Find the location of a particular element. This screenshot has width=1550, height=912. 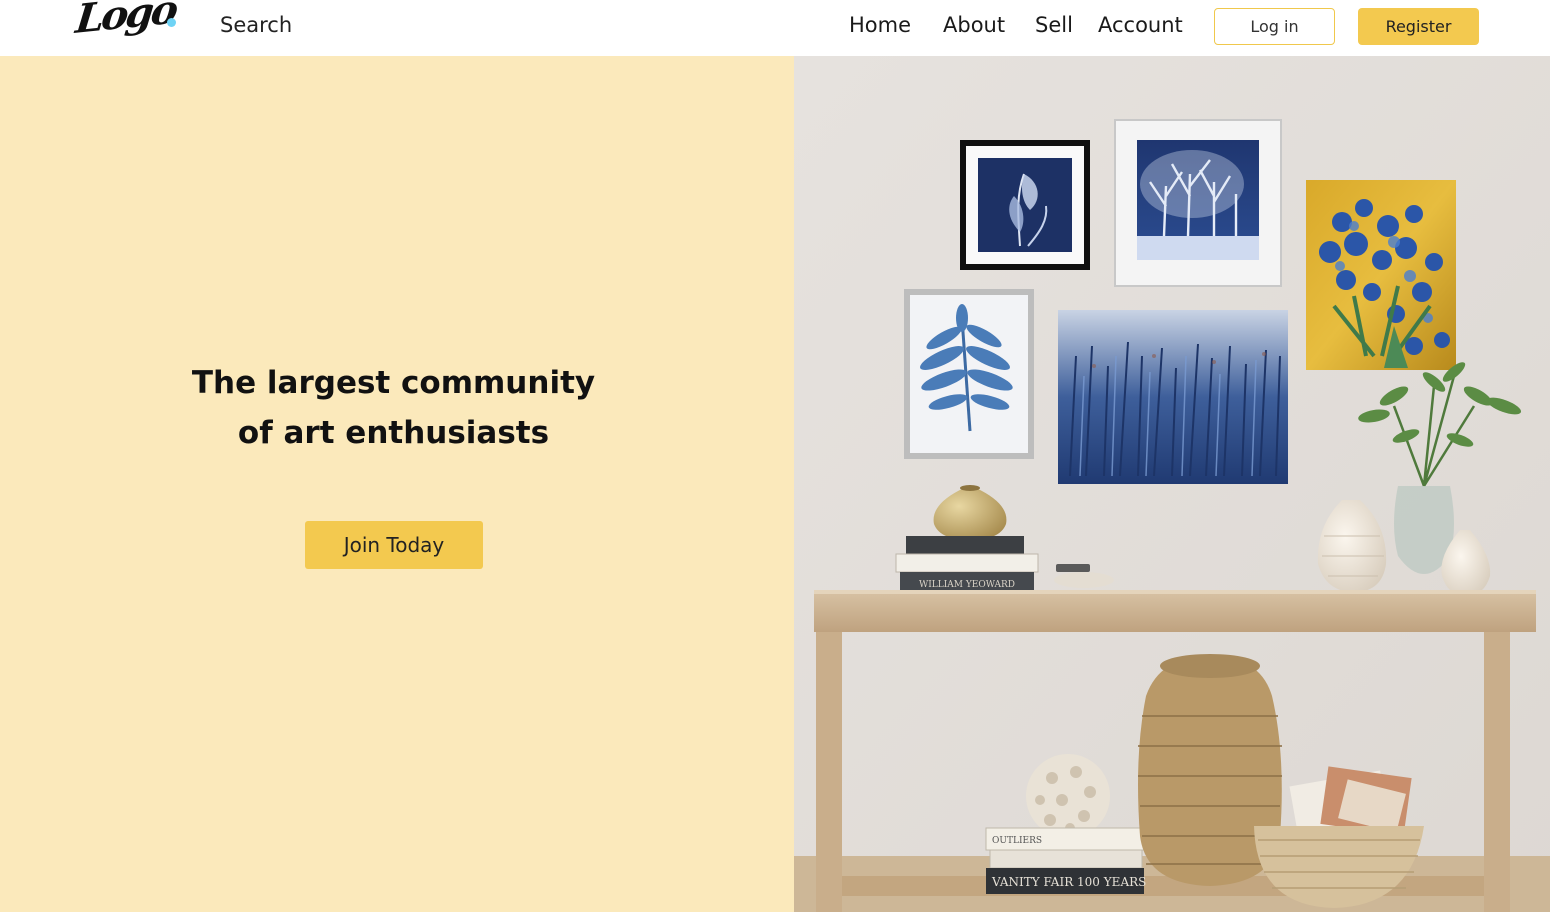

search-link: Search is located at coordinates (256, 25).